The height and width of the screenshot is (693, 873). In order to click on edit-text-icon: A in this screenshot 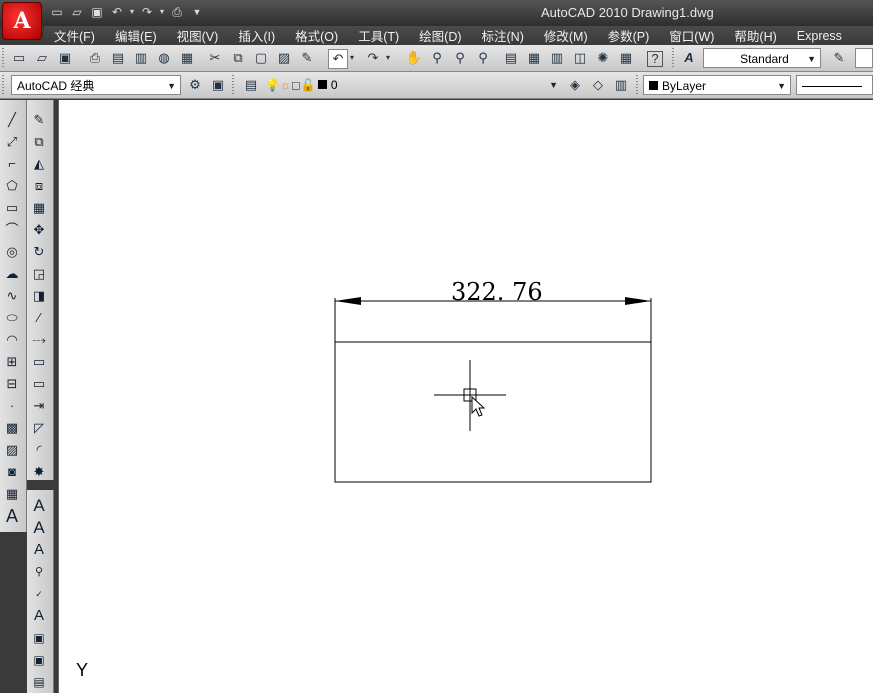, I will do `click(39, 550)`.